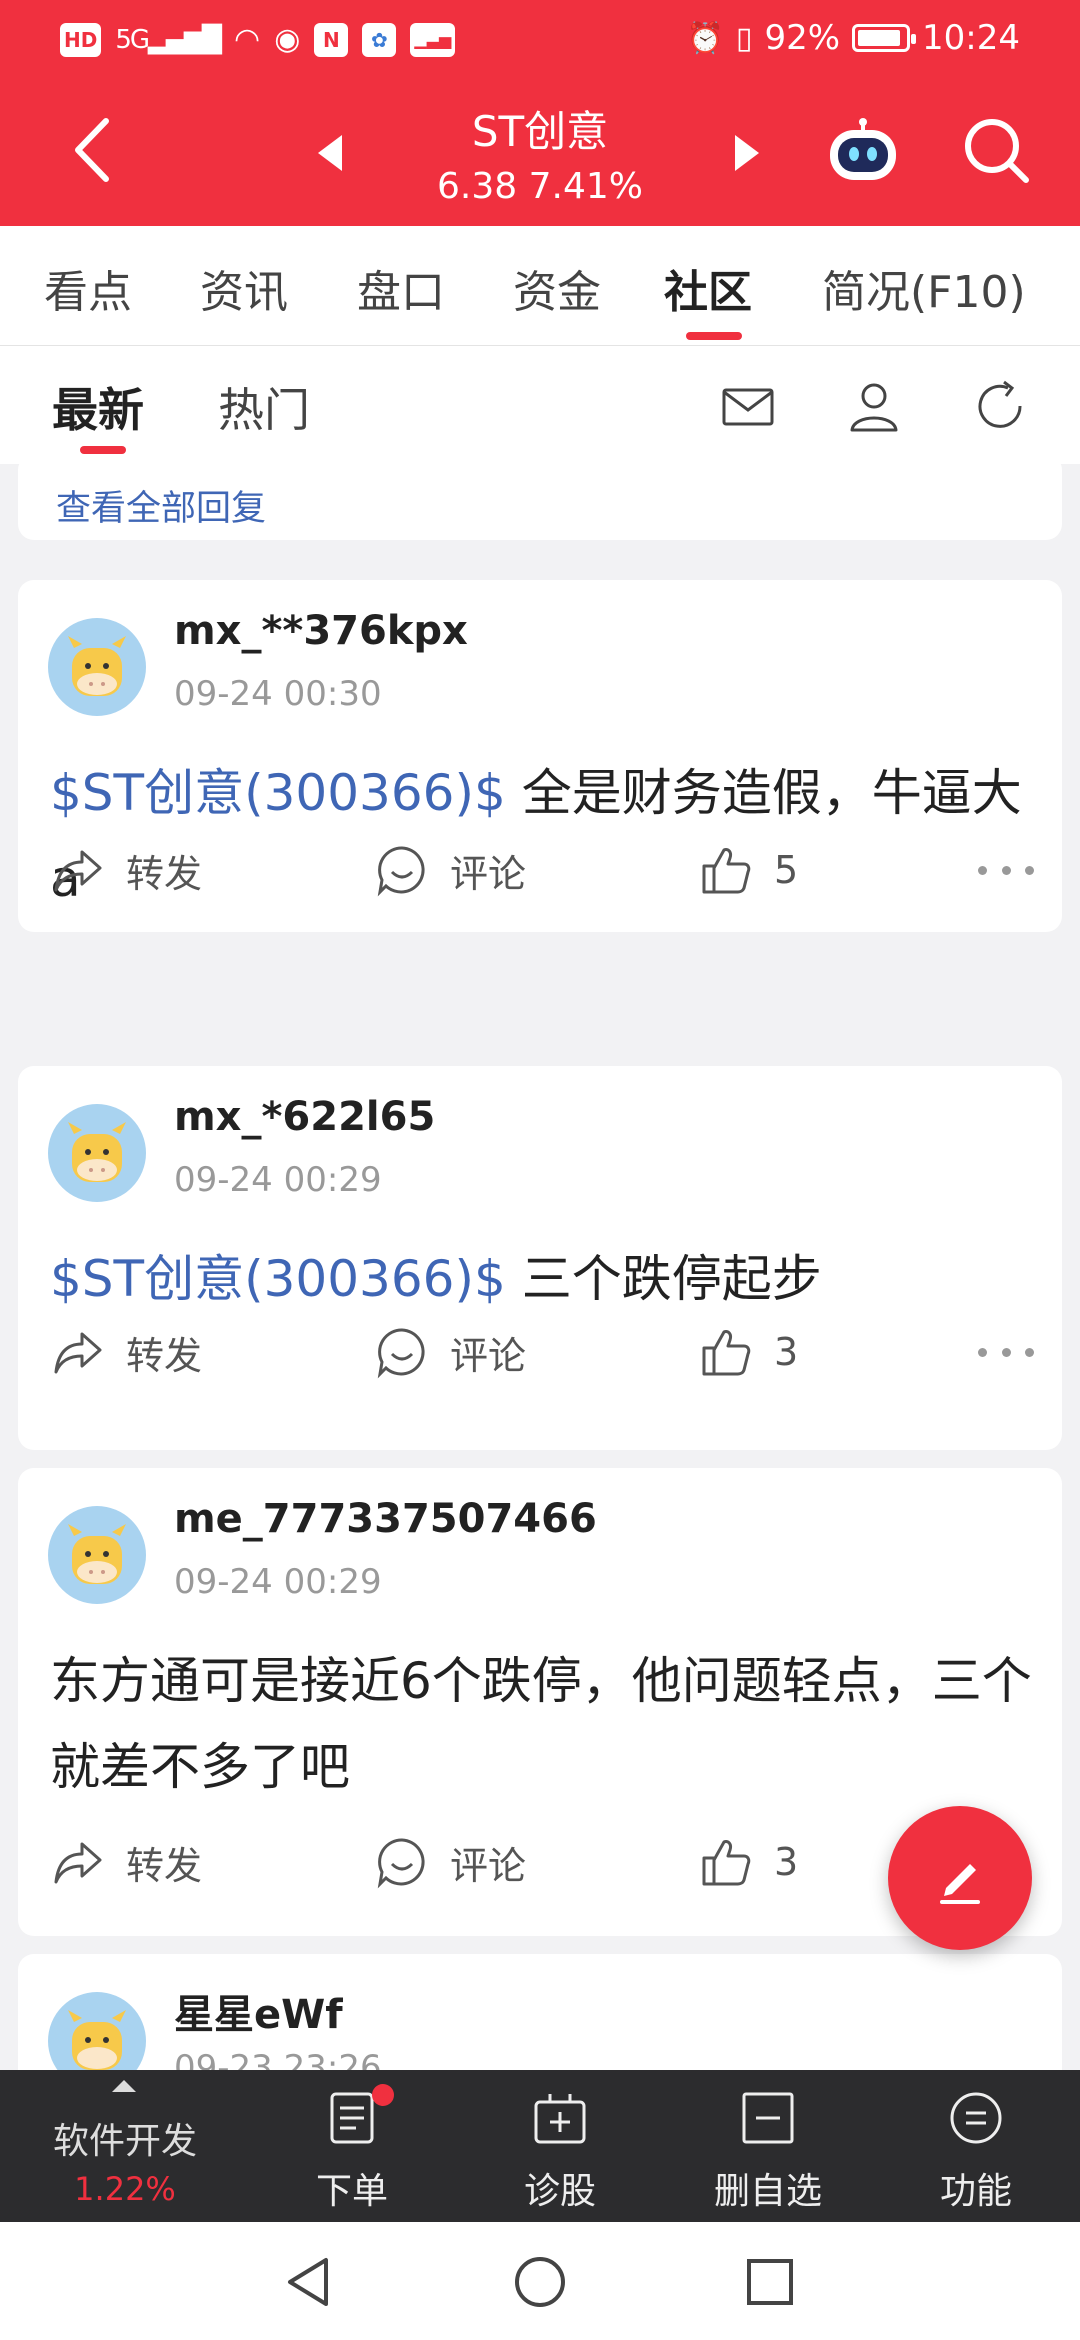  What do you see at coordinates (351, 2191) in the screenshot?
I see `order-label: 下单` at bounding box center [351, 2191].